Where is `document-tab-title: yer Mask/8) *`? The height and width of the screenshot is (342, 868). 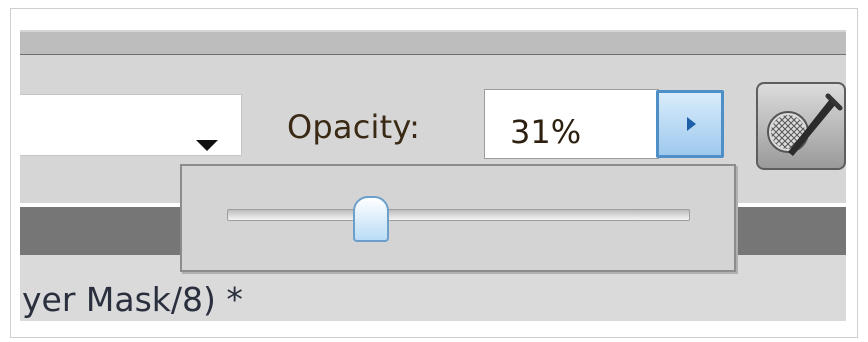
document-tab-title: yer Mask/8) * is located at coordinates (132, 300).